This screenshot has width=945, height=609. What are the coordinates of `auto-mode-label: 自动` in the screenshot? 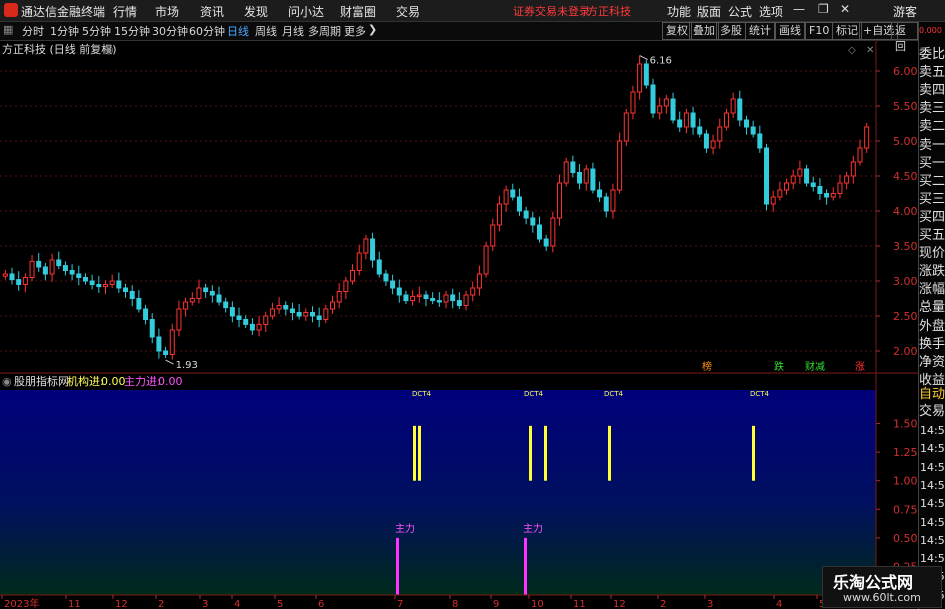 It's located at (932, 394).